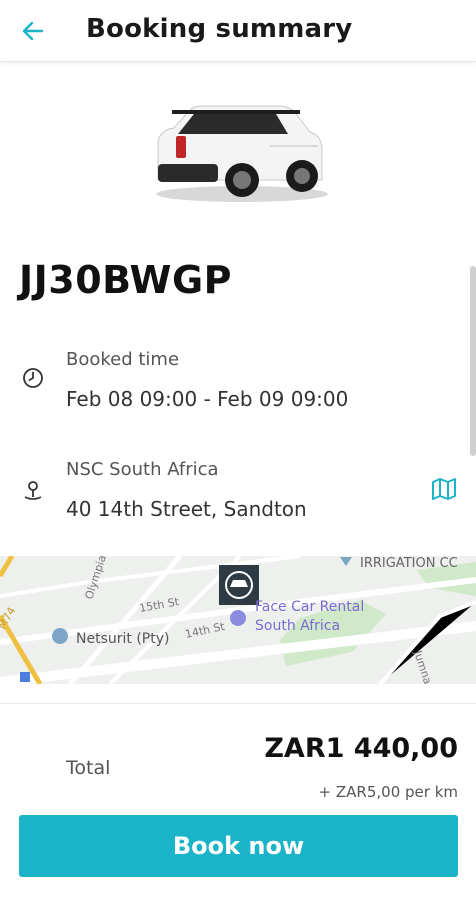  What do you see at coordinates (409, 563) in the screenshot?
I see `map-label-irrigation: IRRIGATION CC` at bounding box center [409, 563].